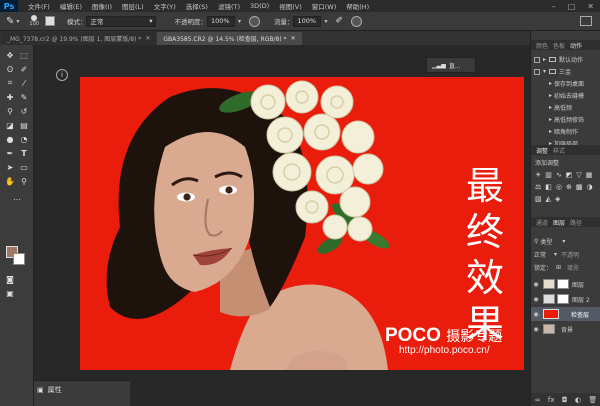  I want to click on menu-window: 窗口(W), so click(324, 6).